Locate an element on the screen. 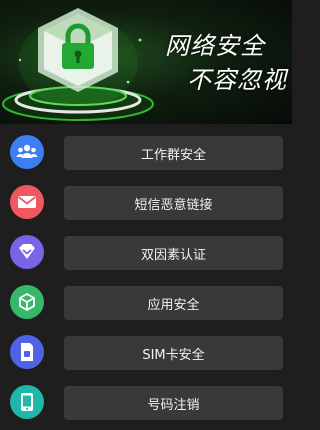 This screenshot has height=430, width=320. slogan-line2: 不容忽视 is located at coordinates (237, 80).